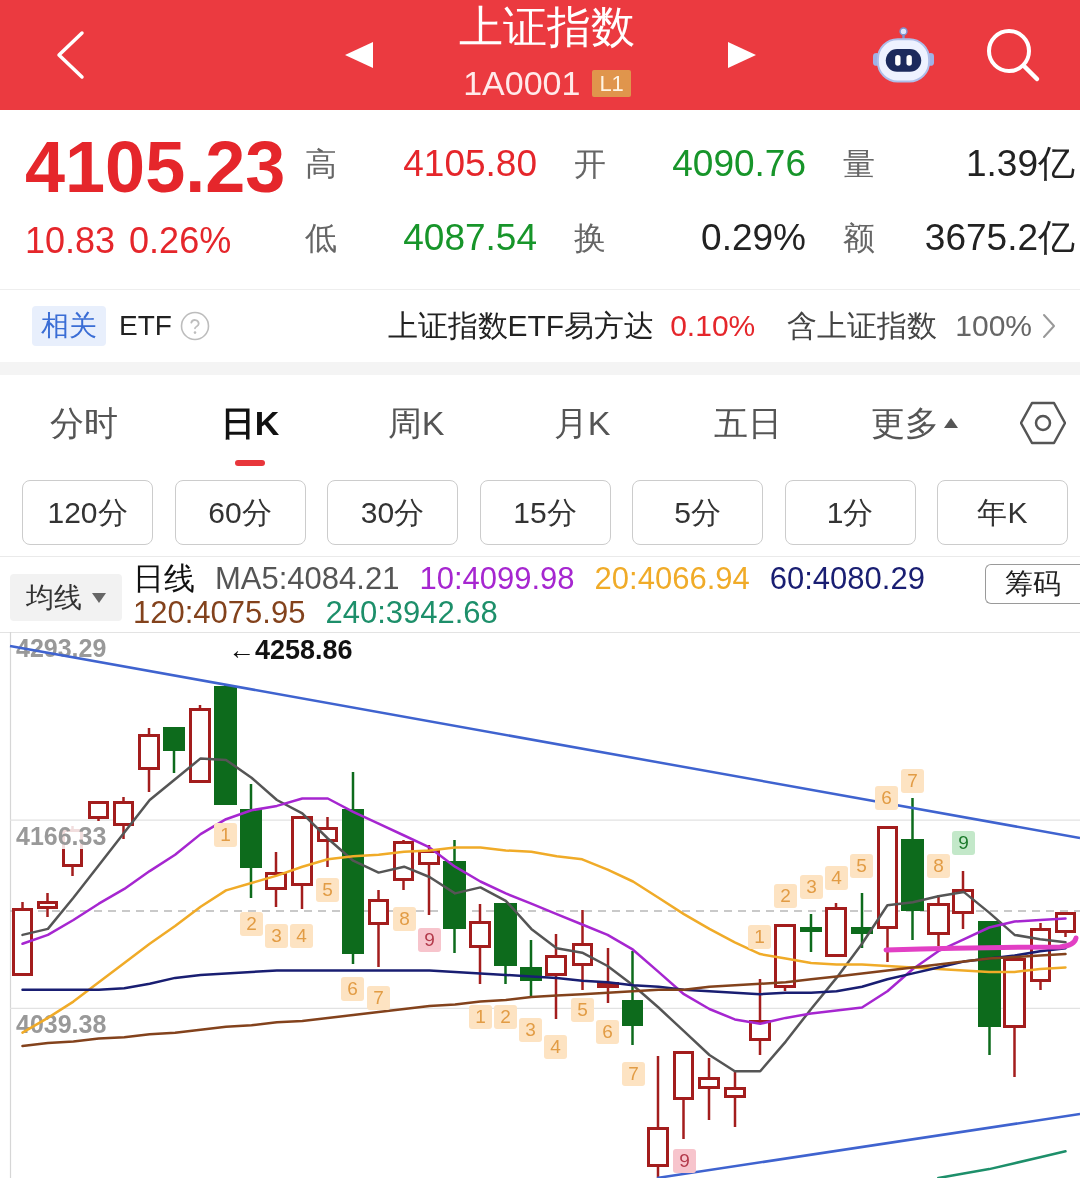 The width and height of the screenshot is (1080, 1178). I want to click on stat-label: 量, so click(859, 164).